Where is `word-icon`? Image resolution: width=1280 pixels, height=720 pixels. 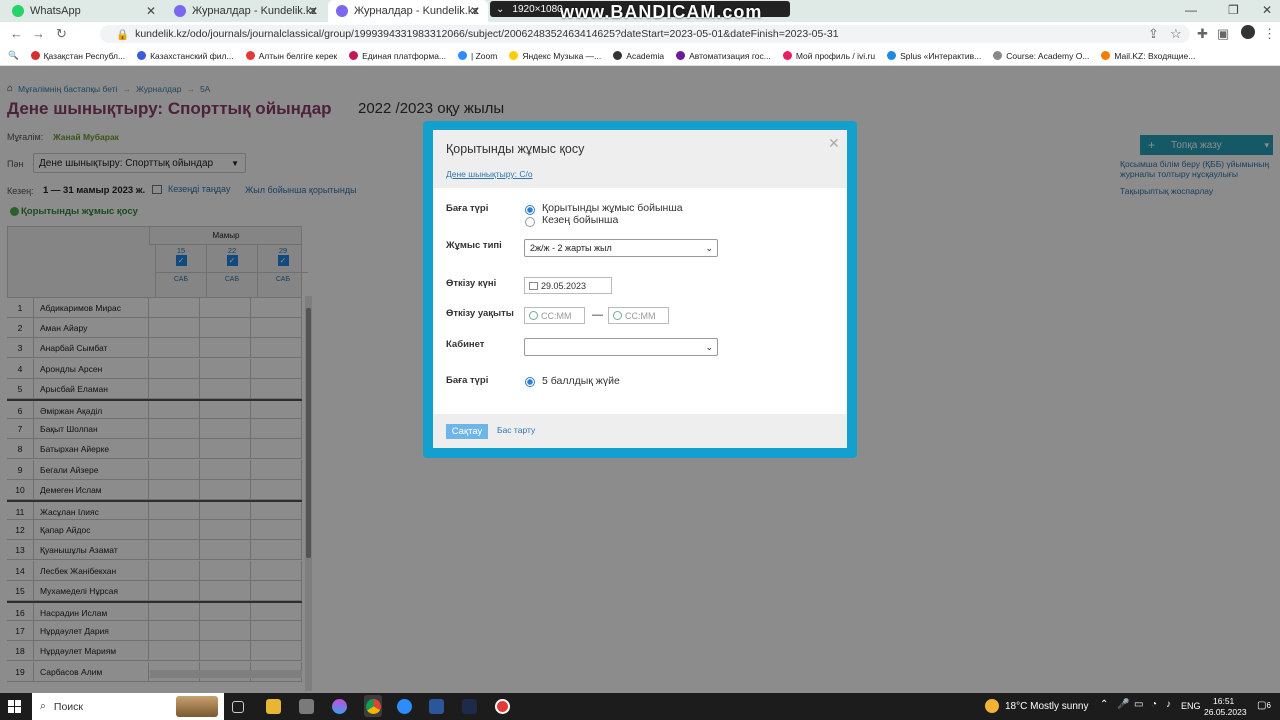
word-icon is located at coordinates (436, 706).